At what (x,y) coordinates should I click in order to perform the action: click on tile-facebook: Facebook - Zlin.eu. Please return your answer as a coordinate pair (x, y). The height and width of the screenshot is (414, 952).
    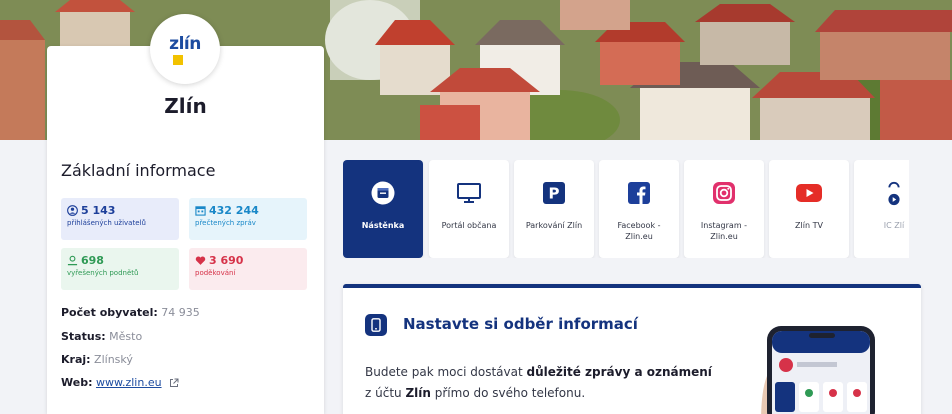
    Looking at the image, I should click on (639, 209).